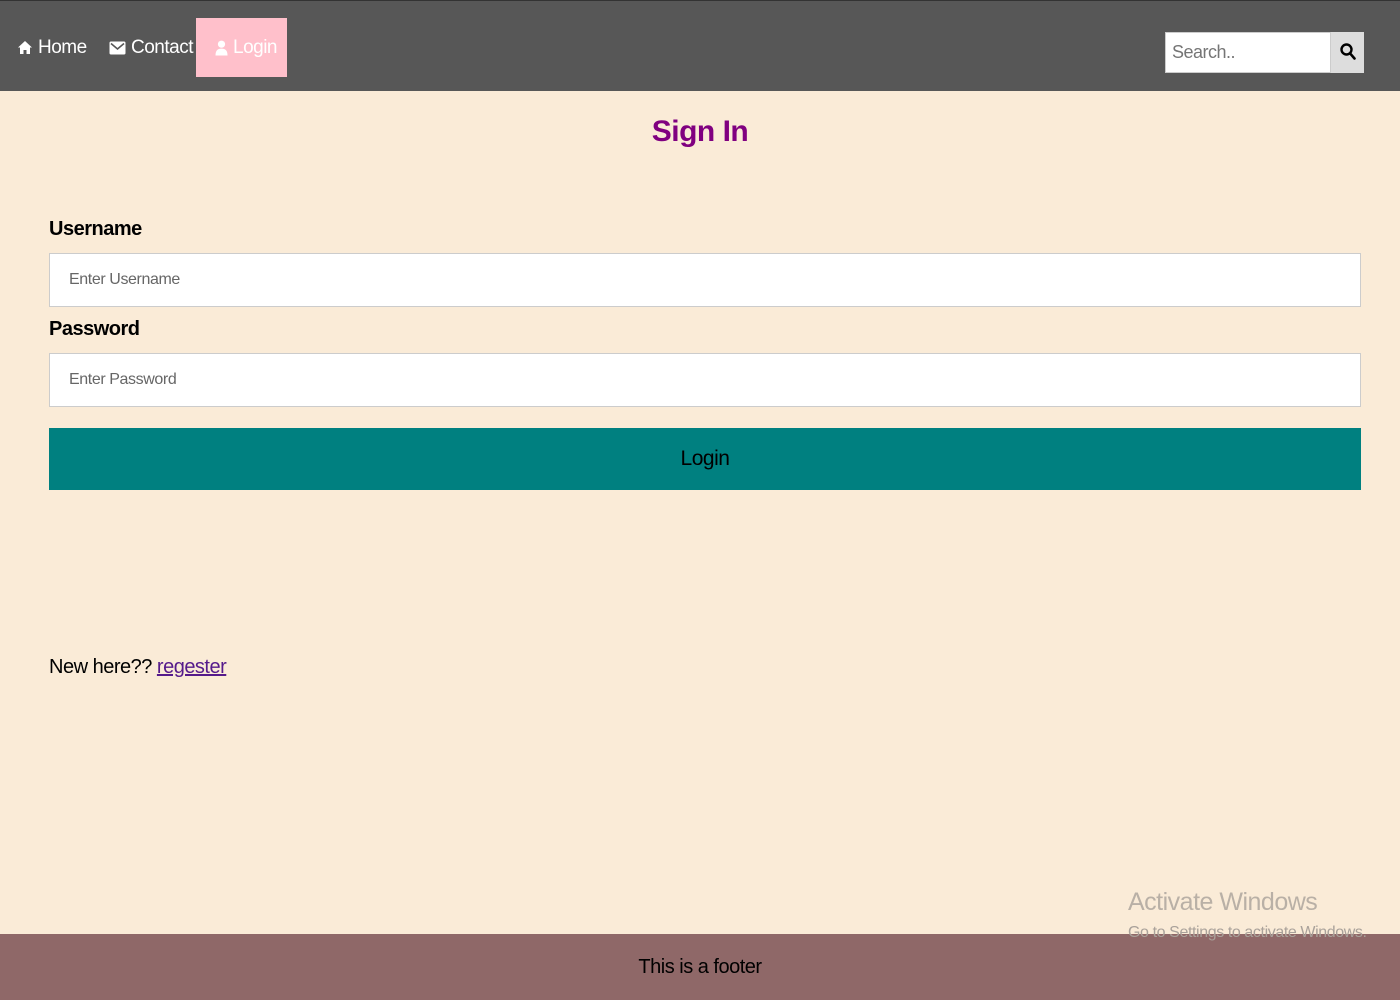 The height and width of the screenshot is (1000, 1400). What do you see at coordinates (162, 47) in the screenshot?
I see `nav-contact-label: Contact` at bounding box center [162, 47].